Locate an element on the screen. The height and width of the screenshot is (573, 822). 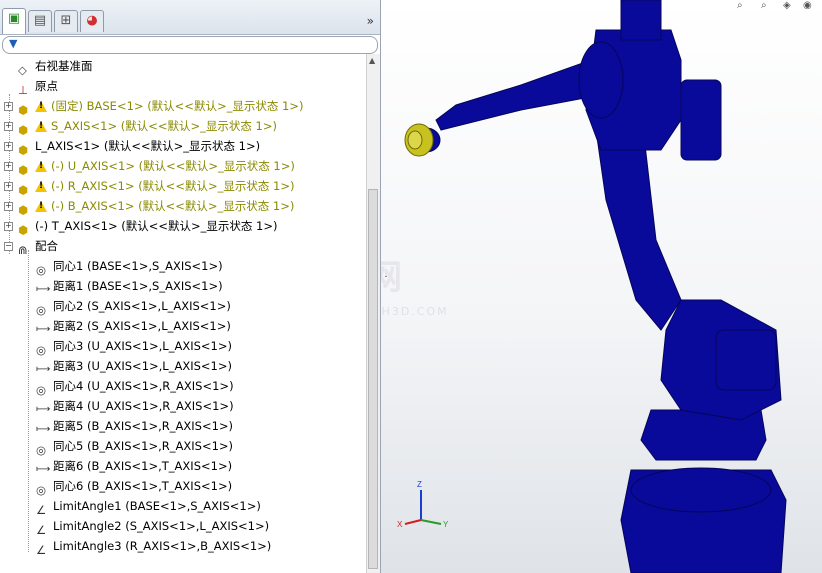
expand-chevron: » is located at coordinates (370, 21).